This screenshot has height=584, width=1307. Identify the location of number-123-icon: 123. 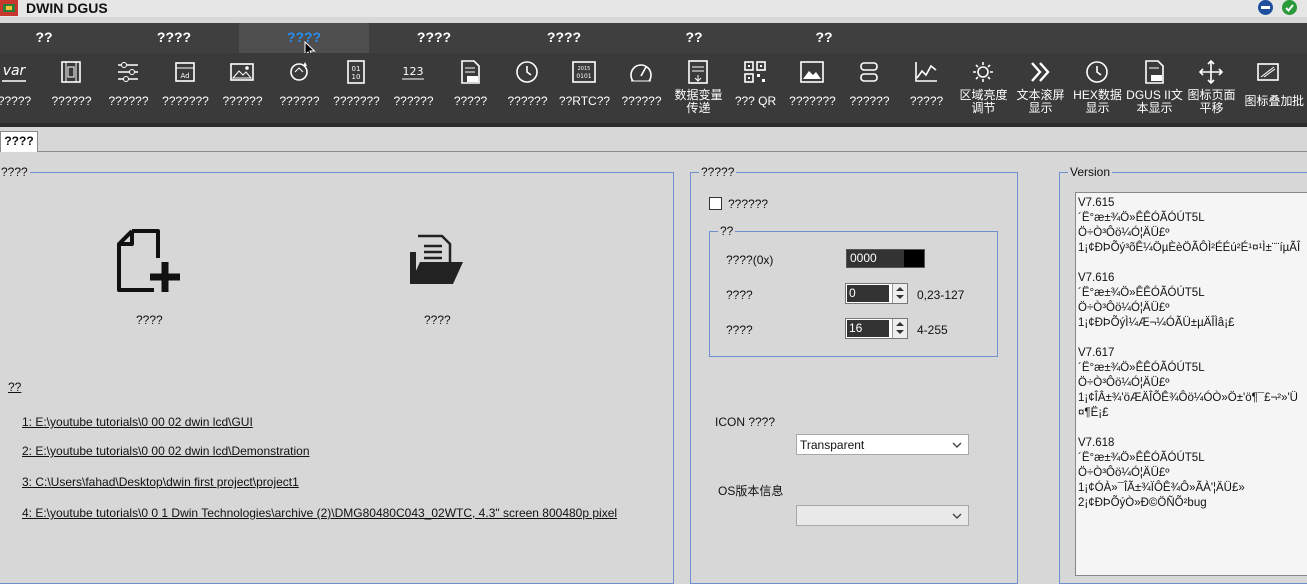
(413, 72).